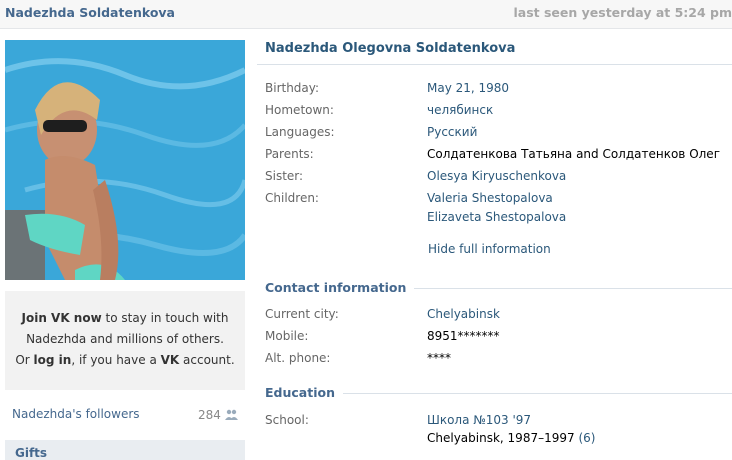 The height and width of the screenshot is (460, 732). What do you see at coordinates (463, 336) in the screenshot?
I see `mobile-value: 8951*******` at bounding box center [463, 336].